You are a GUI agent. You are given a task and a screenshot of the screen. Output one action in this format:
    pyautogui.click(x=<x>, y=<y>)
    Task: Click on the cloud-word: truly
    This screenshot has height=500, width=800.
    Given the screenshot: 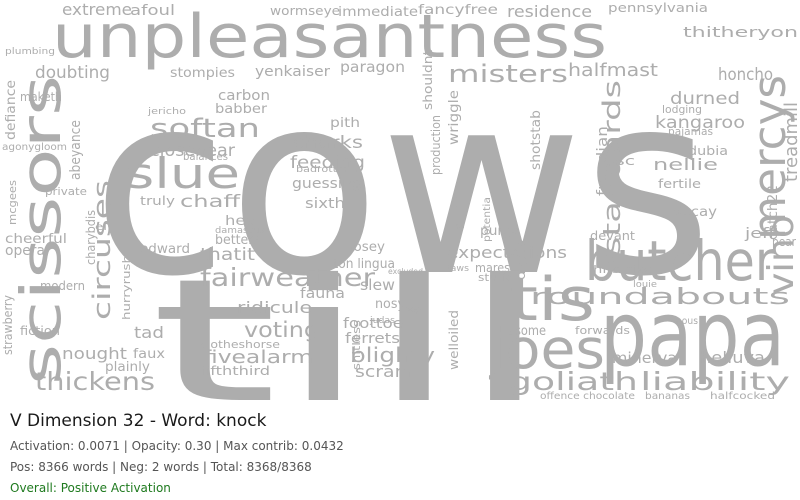 What is the action you would take?
    pyautogui.click(x=157, y=201)
    